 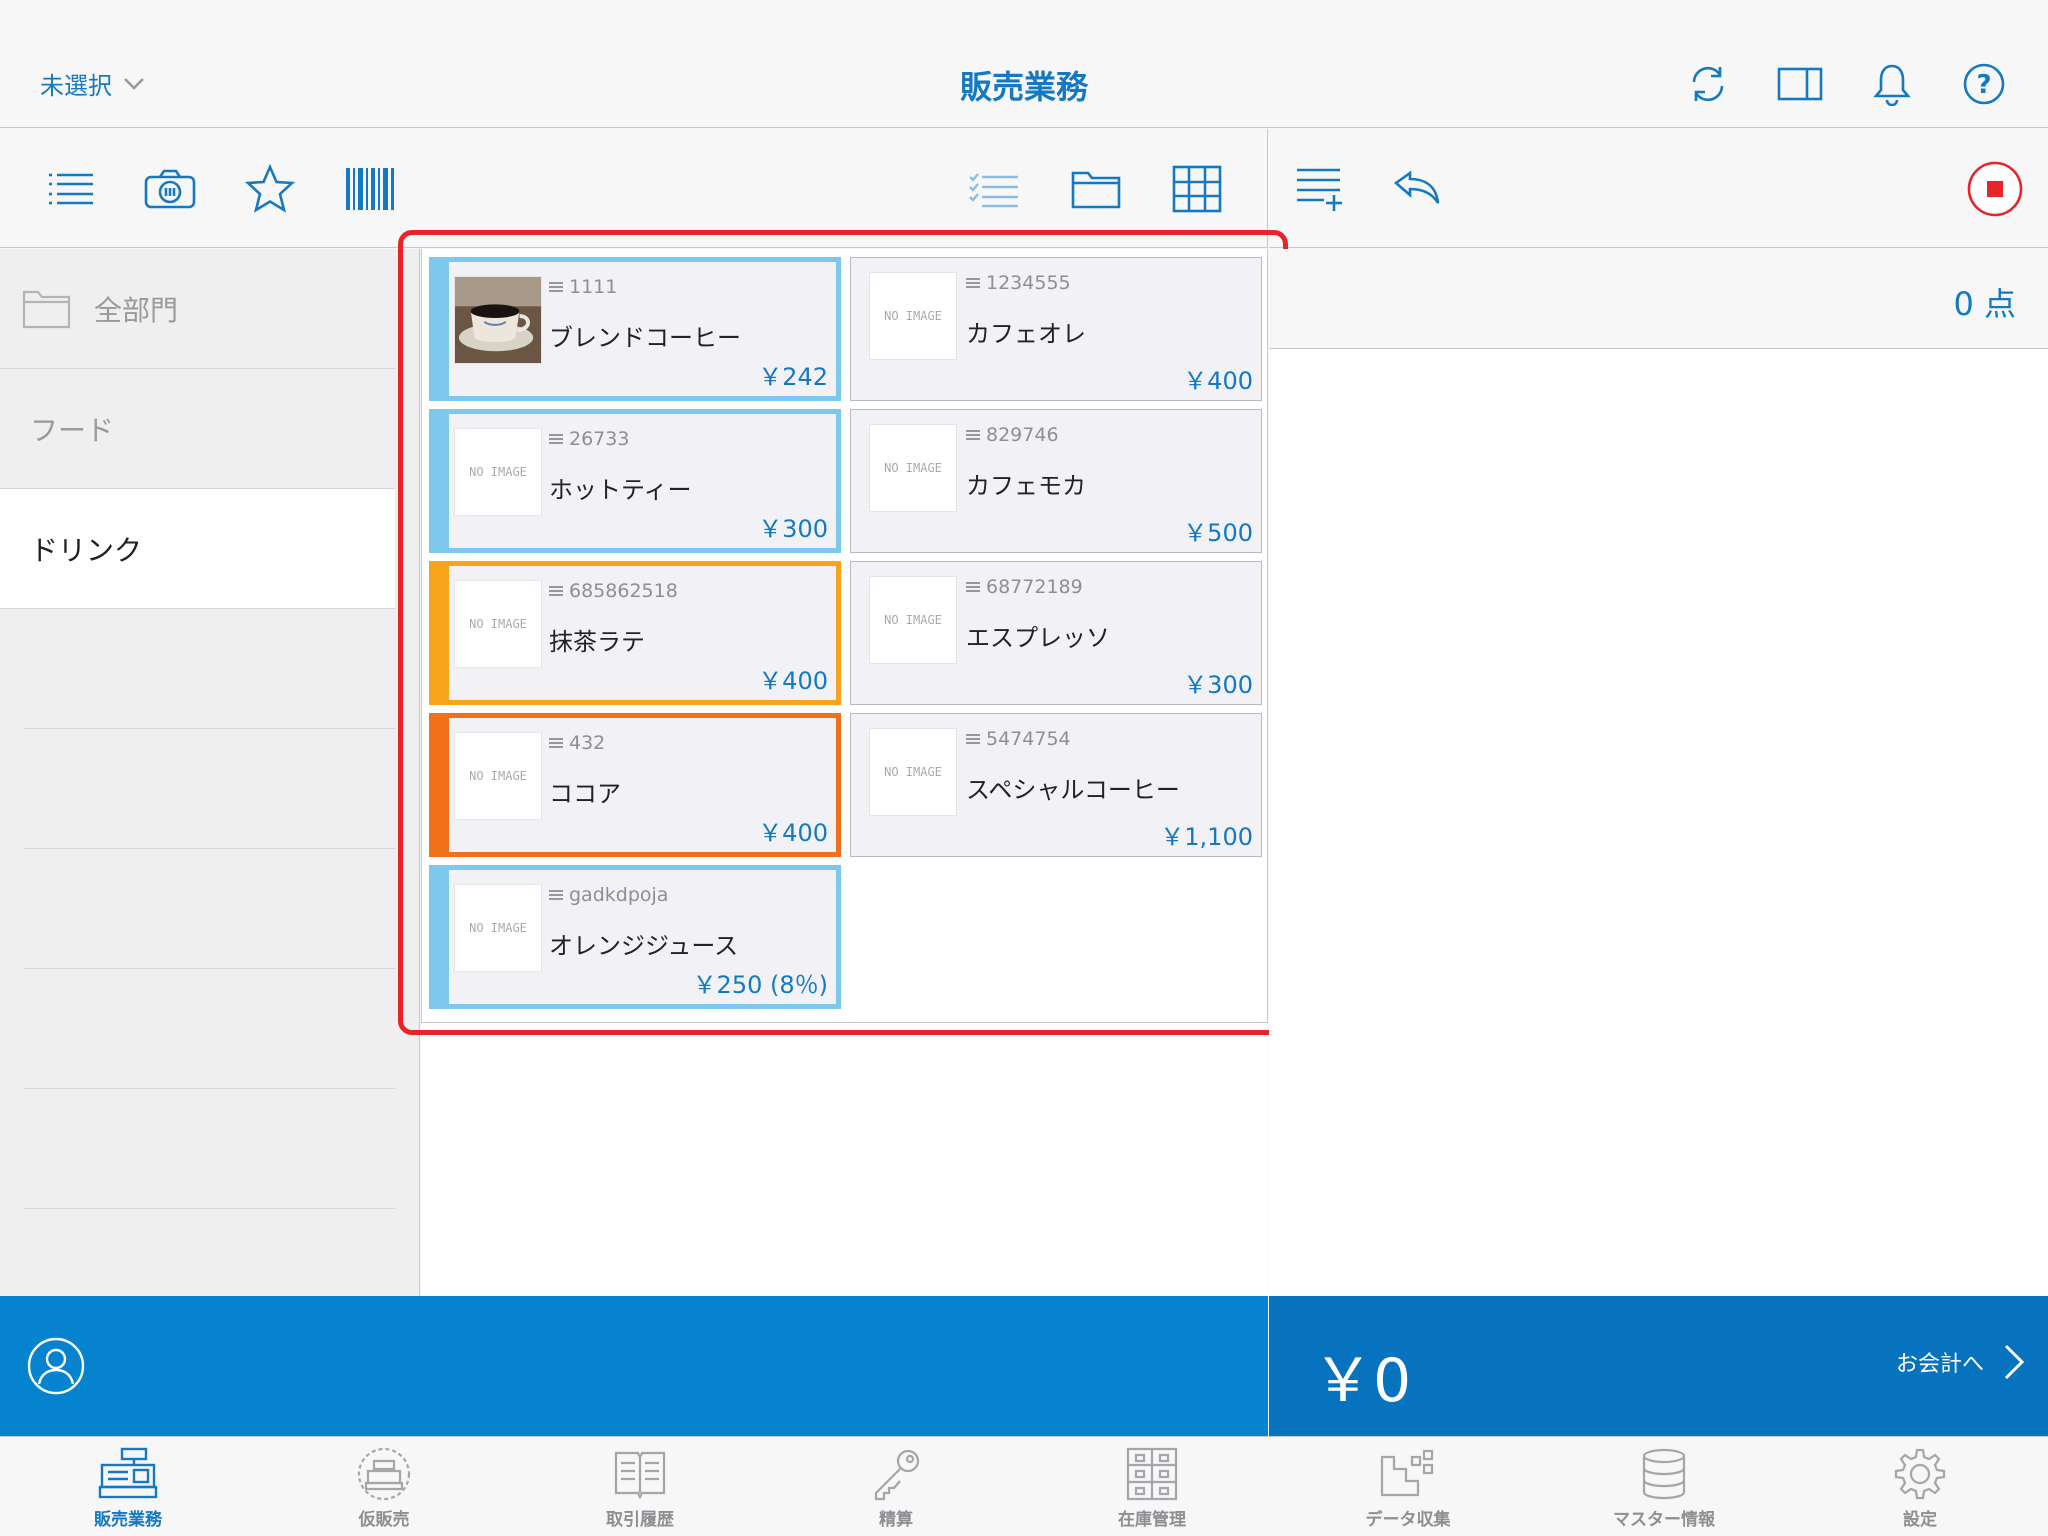 I want to click on help-button: ?, so click(x=1984, y=84).